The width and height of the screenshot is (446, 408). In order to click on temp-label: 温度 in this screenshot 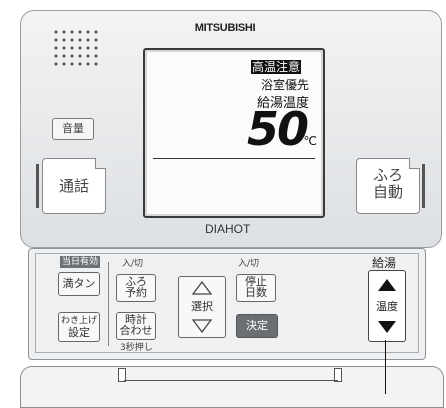, I will do `click(387, 306)`.